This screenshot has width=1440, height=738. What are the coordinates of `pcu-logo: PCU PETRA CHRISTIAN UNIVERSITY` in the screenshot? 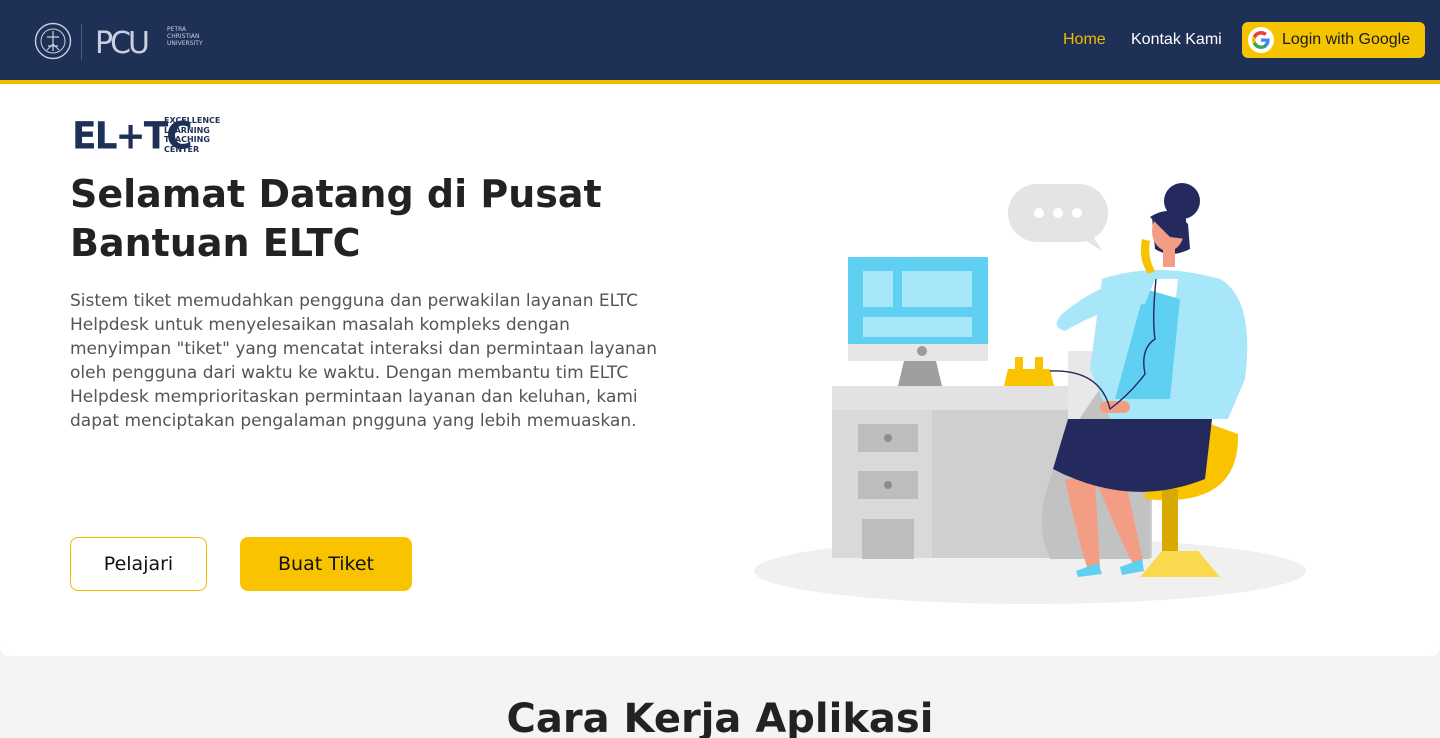 It's located at (155, 42).